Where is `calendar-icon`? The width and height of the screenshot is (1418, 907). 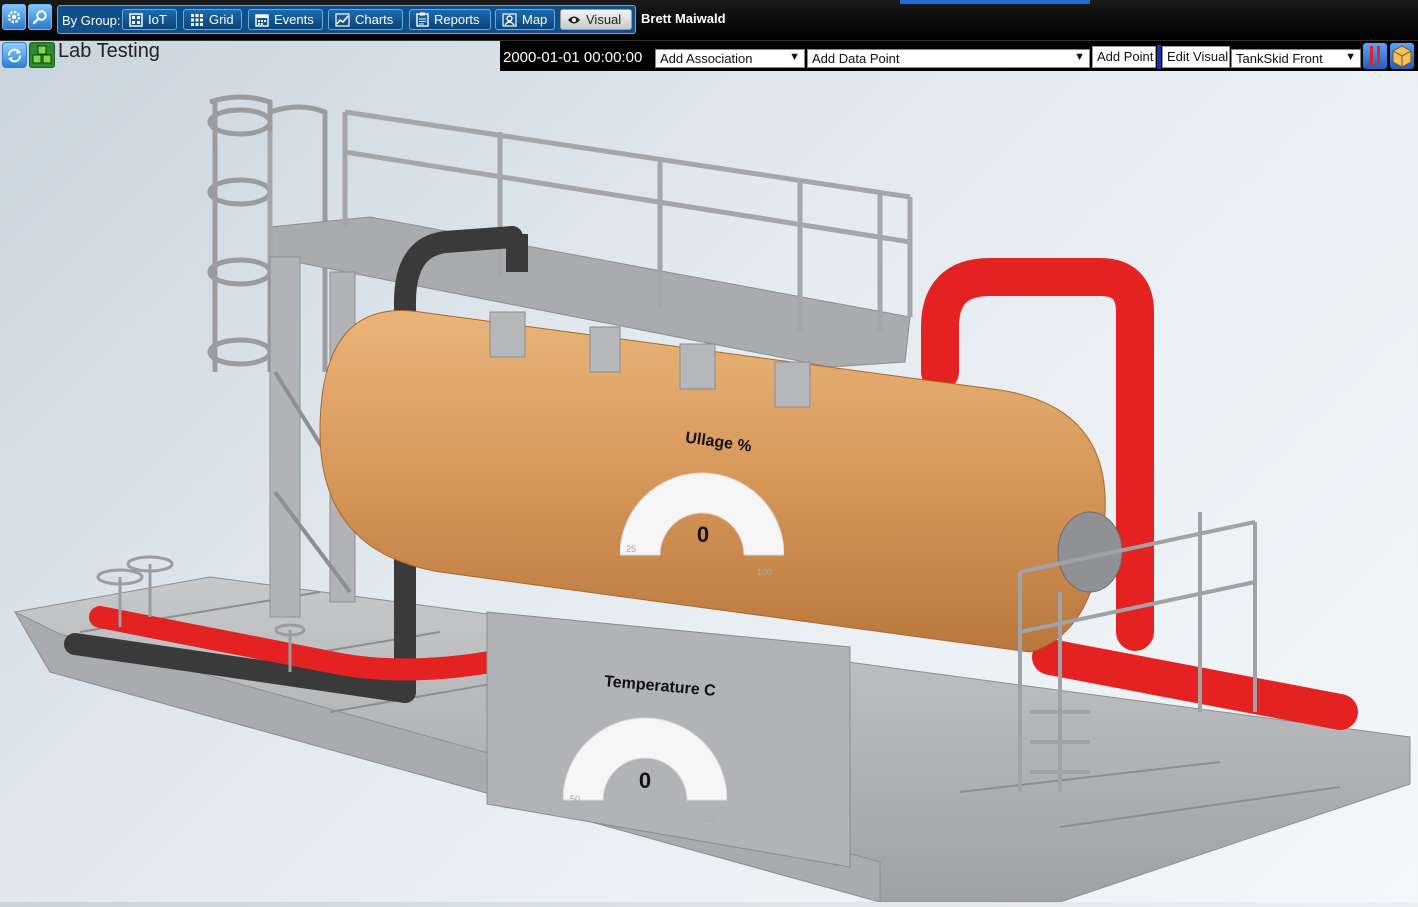
calendar-icon is located at coordinates (262, 20).